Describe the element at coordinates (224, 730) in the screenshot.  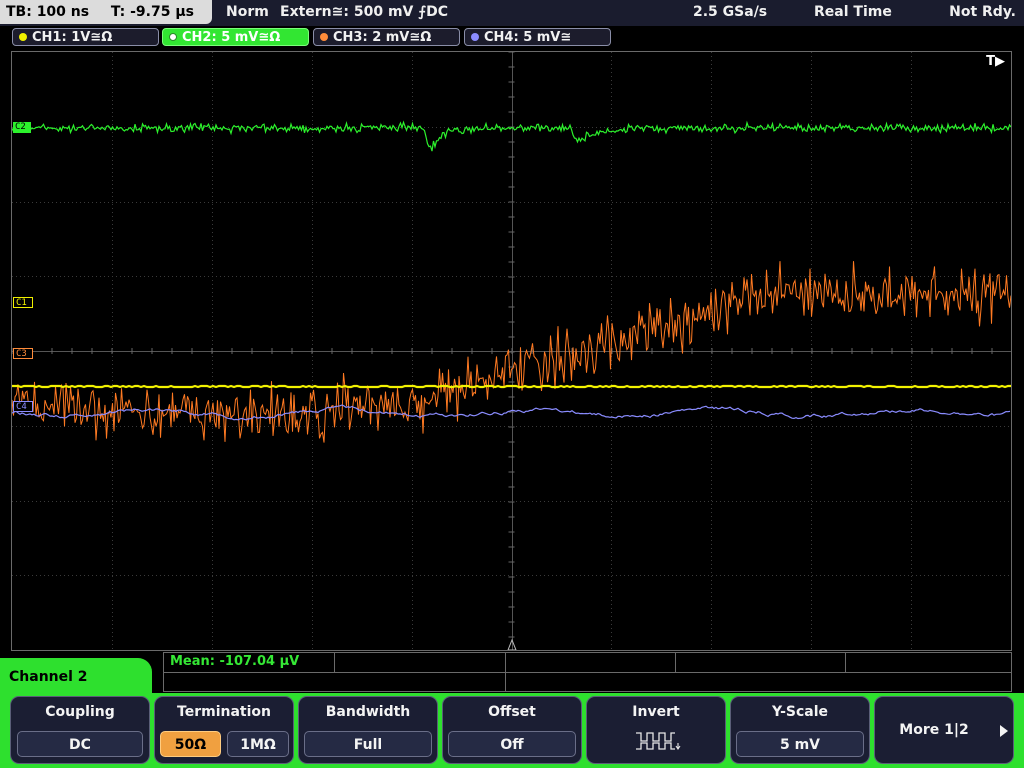
I see `termination-softkey: Termination 50Ω 1MΩ` at that location.